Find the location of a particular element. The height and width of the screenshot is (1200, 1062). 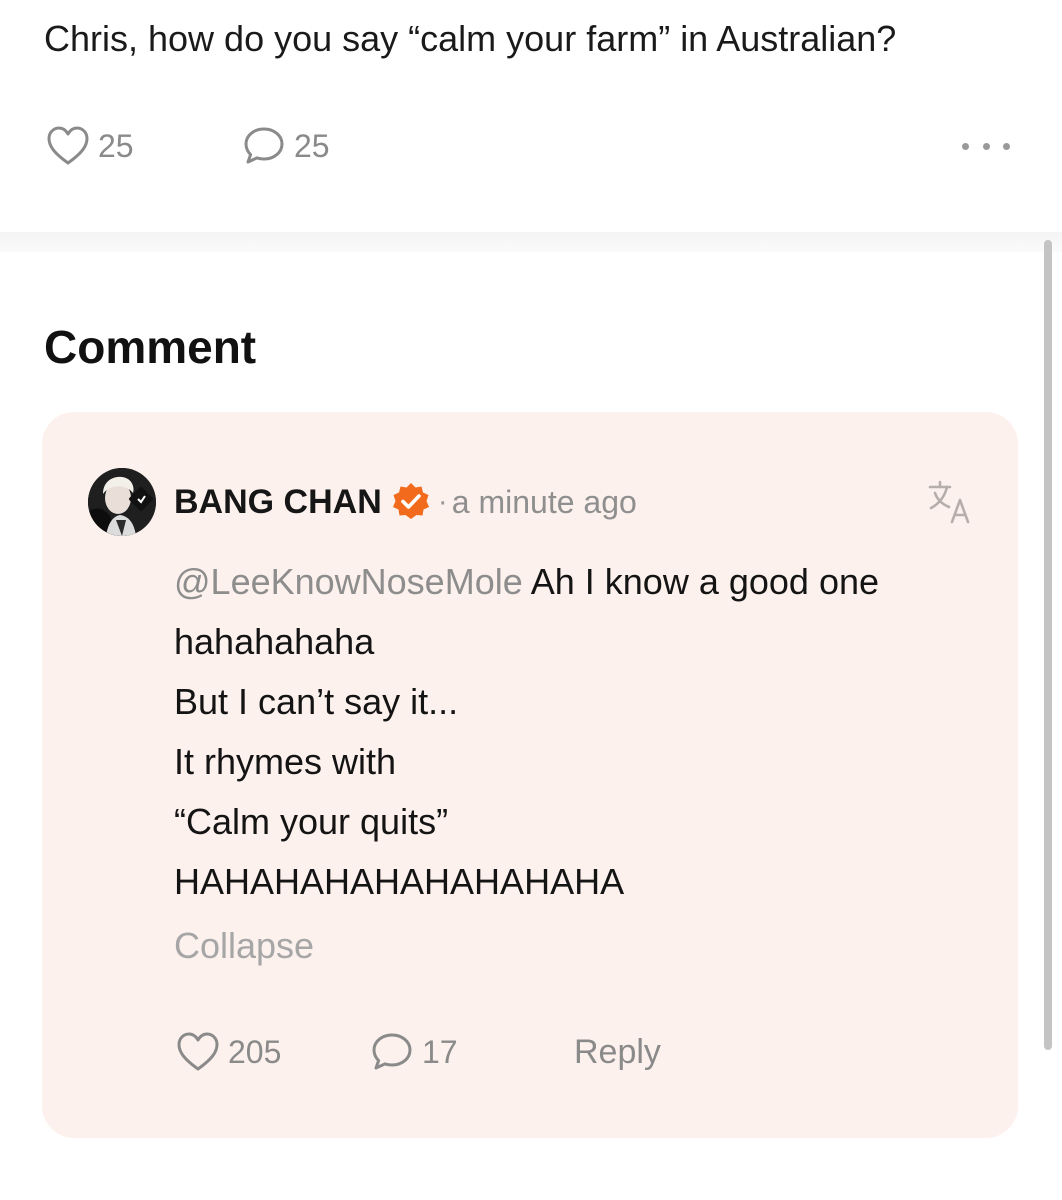

comment-line: It rhymes with is located at coordinates (285, 761).